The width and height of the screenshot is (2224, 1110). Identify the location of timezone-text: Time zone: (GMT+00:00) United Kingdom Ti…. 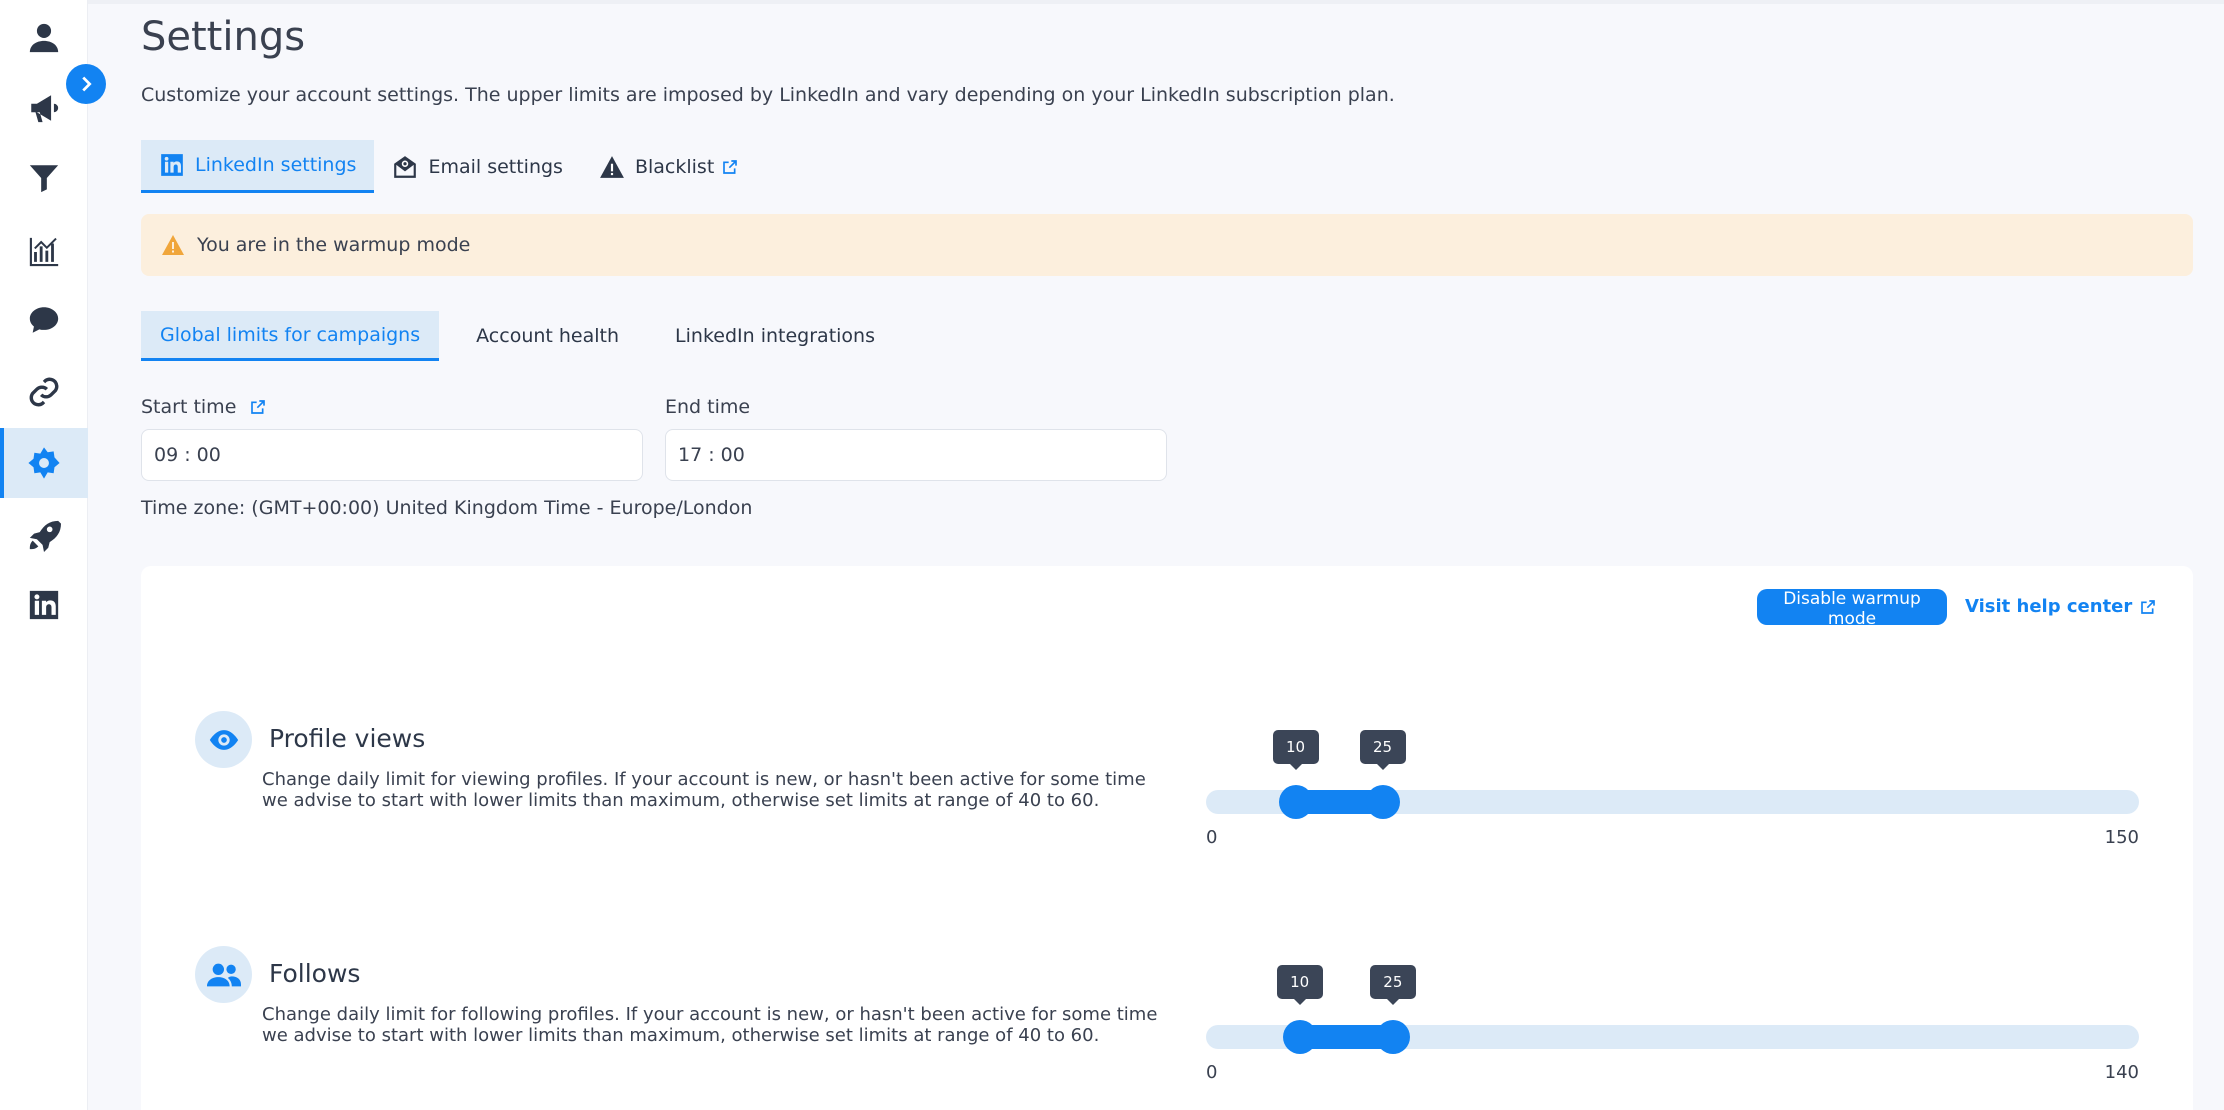
(447, 508).